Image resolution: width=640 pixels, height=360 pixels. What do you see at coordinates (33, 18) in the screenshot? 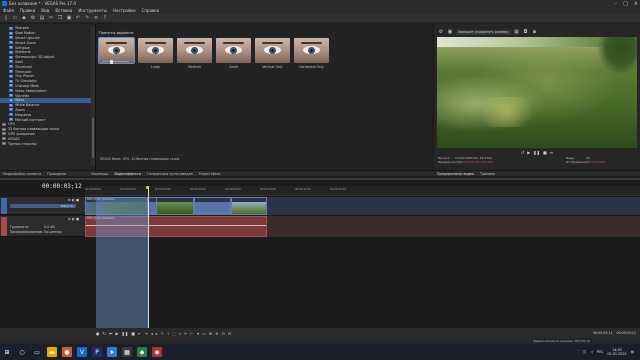
I see `properties-icon: ⚙` at bounding box center [33, 18].